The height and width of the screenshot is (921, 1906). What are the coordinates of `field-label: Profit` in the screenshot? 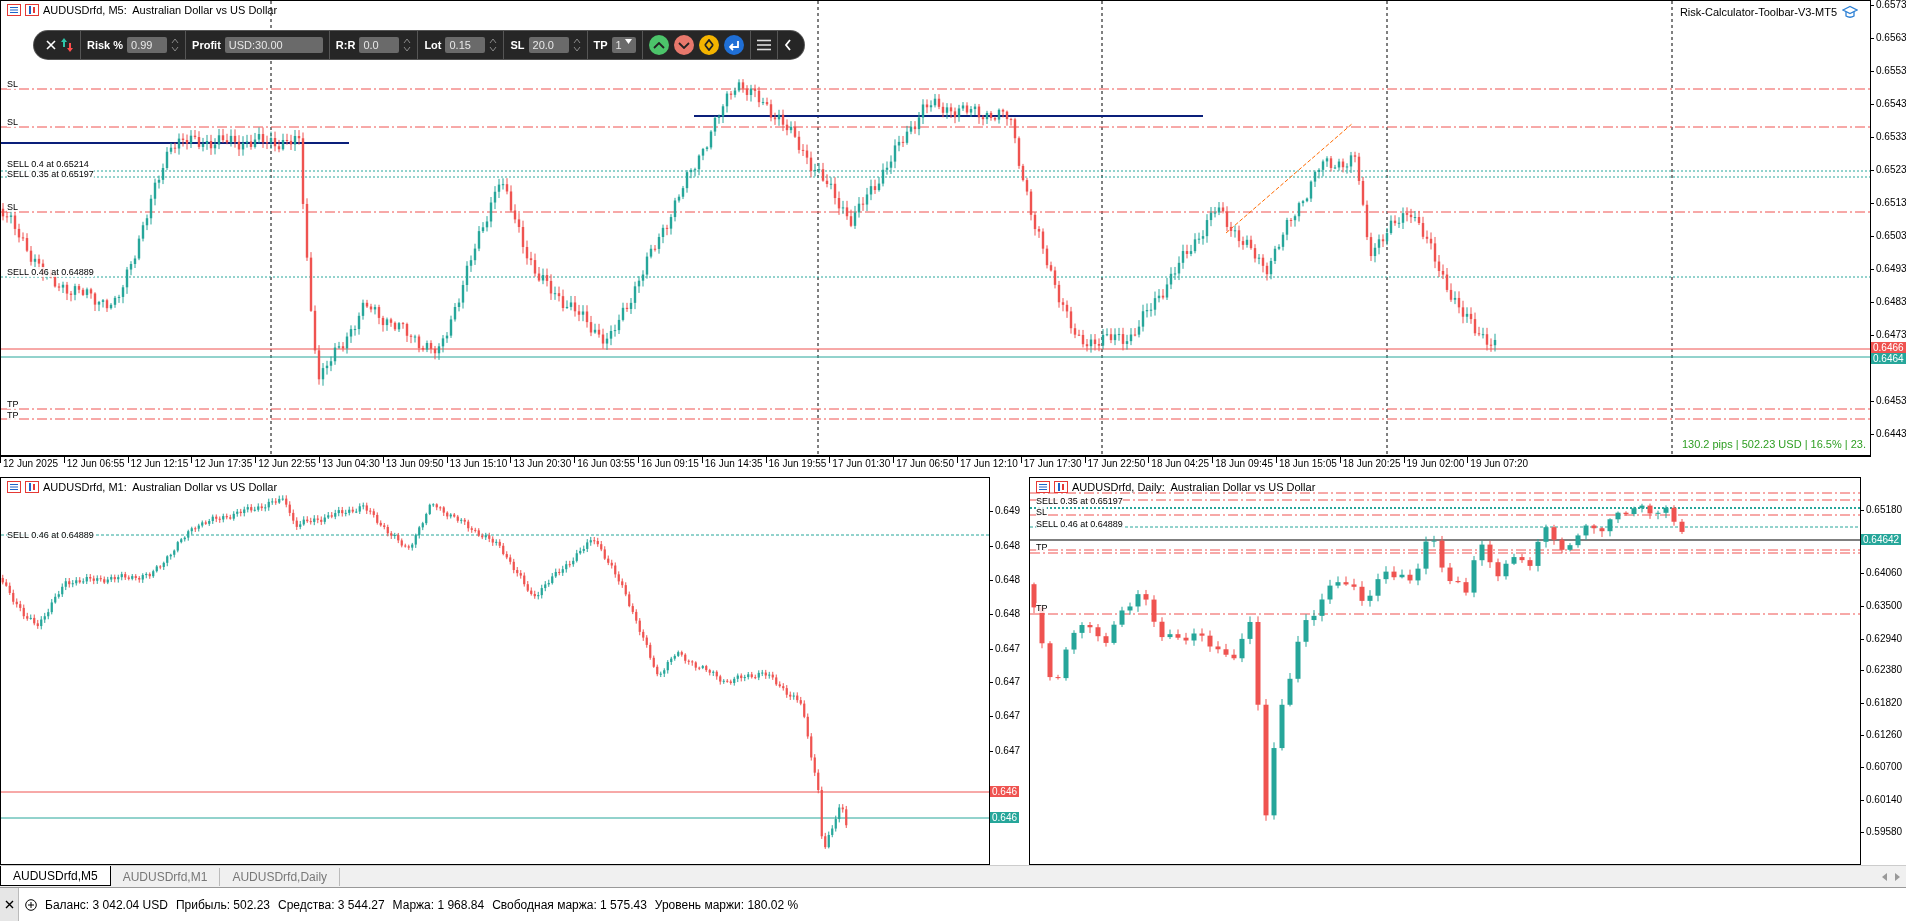 It's located at (206, 45).